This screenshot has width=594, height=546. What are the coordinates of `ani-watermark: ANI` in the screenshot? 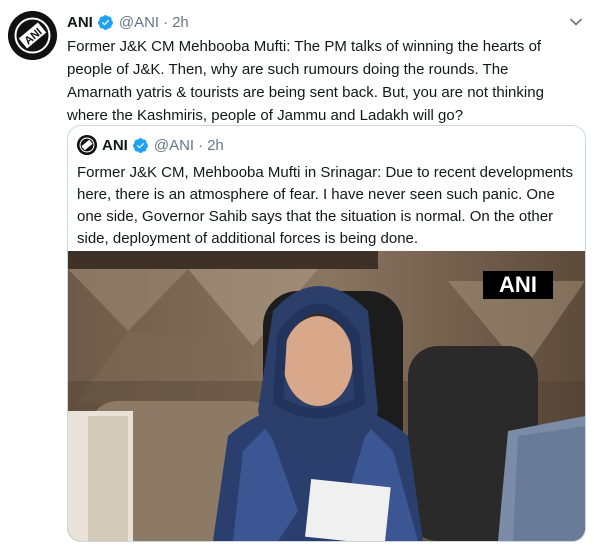 It's located at (518, 284).